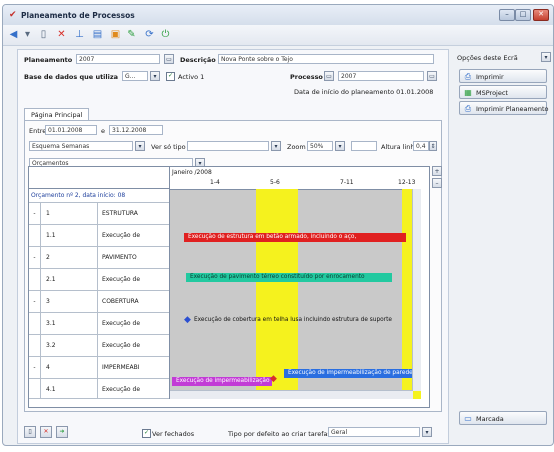 This screenshot has height=452, width=554. What do you see at coordinates (278, 35) in the screenshot?
I see `toolbar: ◀ ▾ ▯ ✕ ⊥ ▤ ▣ ✎ ⟳ ⏻` at bounding box center [278, 35].